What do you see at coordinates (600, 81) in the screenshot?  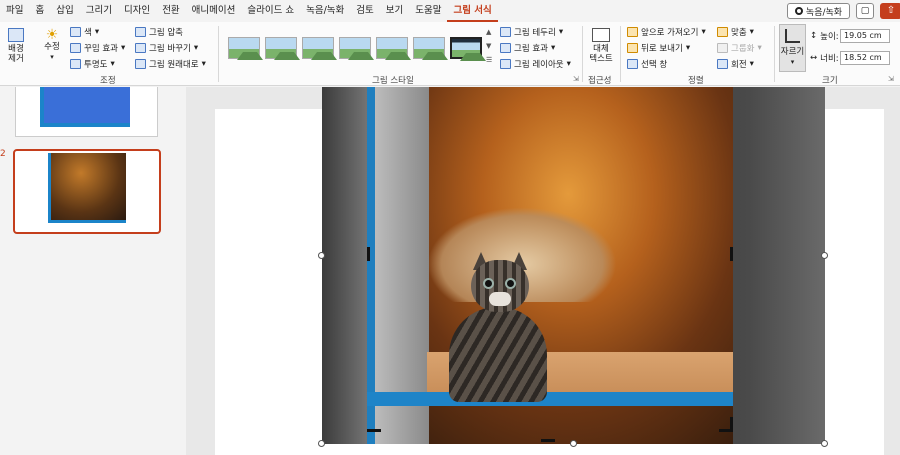 I see `accessibility-group-label: 접근성` at bounding box center [600, 81].